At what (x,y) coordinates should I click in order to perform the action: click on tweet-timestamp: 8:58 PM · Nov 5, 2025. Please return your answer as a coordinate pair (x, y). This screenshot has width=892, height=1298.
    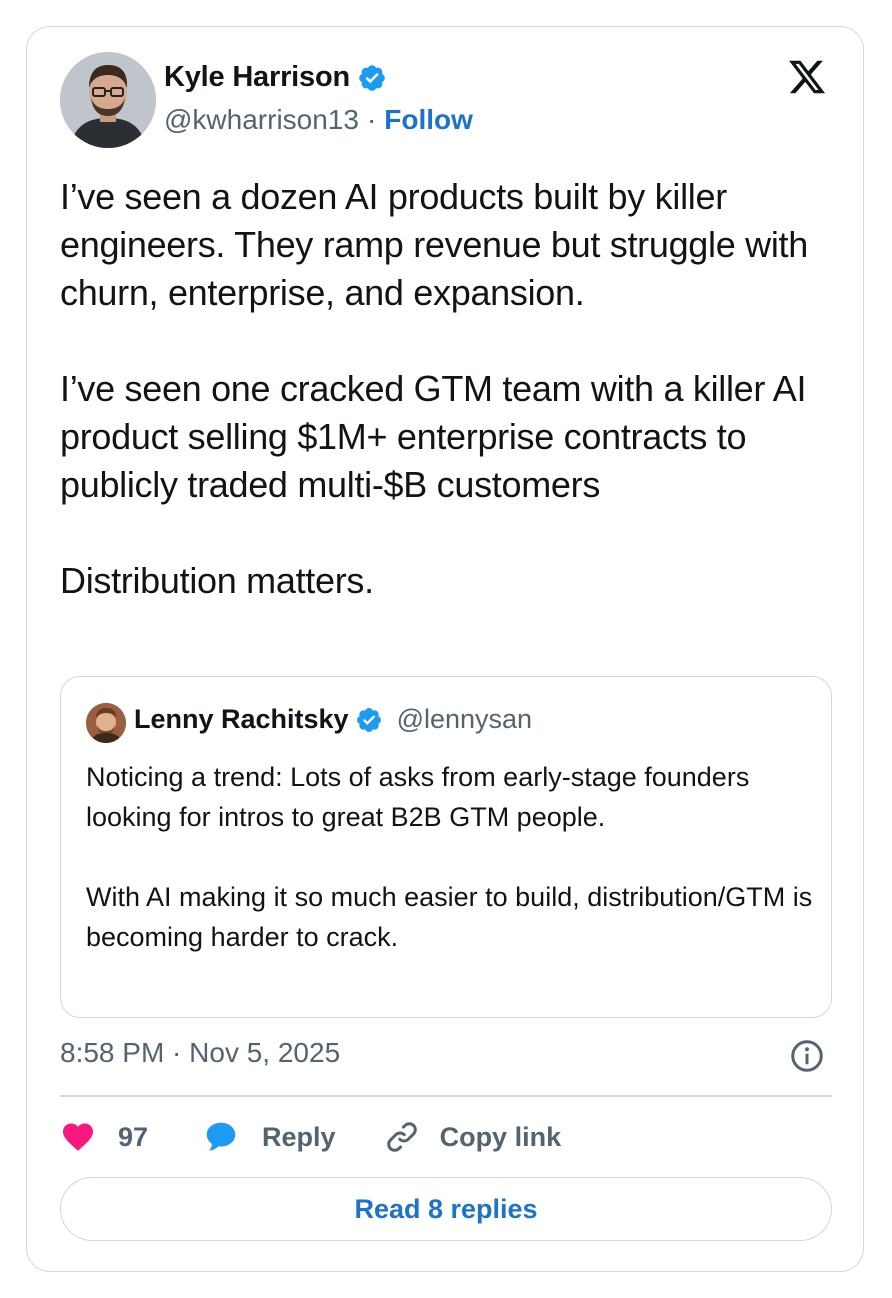
    Looking at the image, I should click on (200, 1053).